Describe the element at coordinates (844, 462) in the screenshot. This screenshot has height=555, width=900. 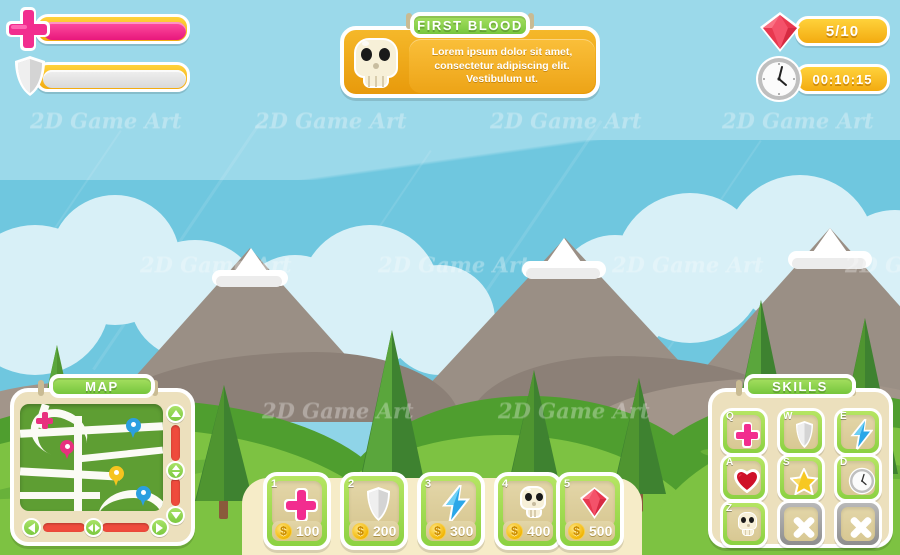
I see `skill-hotkey: D` at that location.